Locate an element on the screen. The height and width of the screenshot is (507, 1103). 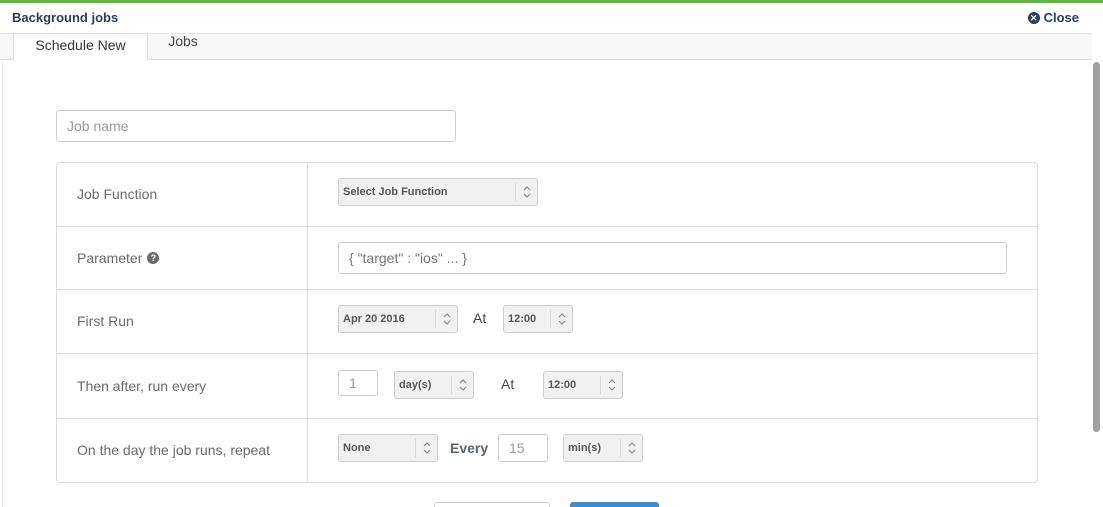
dialog-header: Background jobs ✕ Close is located at coordinates (551, 18).